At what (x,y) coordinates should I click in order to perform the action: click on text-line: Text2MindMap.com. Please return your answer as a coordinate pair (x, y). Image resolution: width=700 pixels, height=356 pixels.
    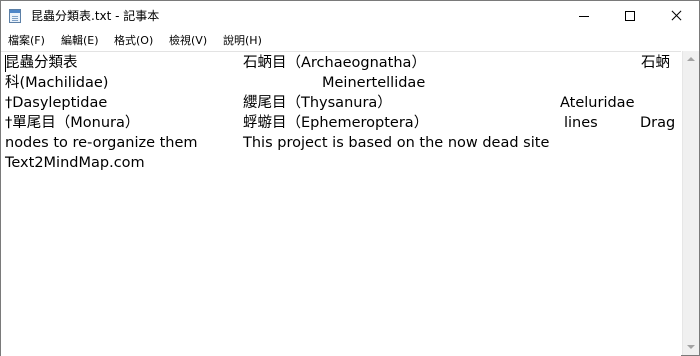
    Looking at the image, I should click on (75, 163).